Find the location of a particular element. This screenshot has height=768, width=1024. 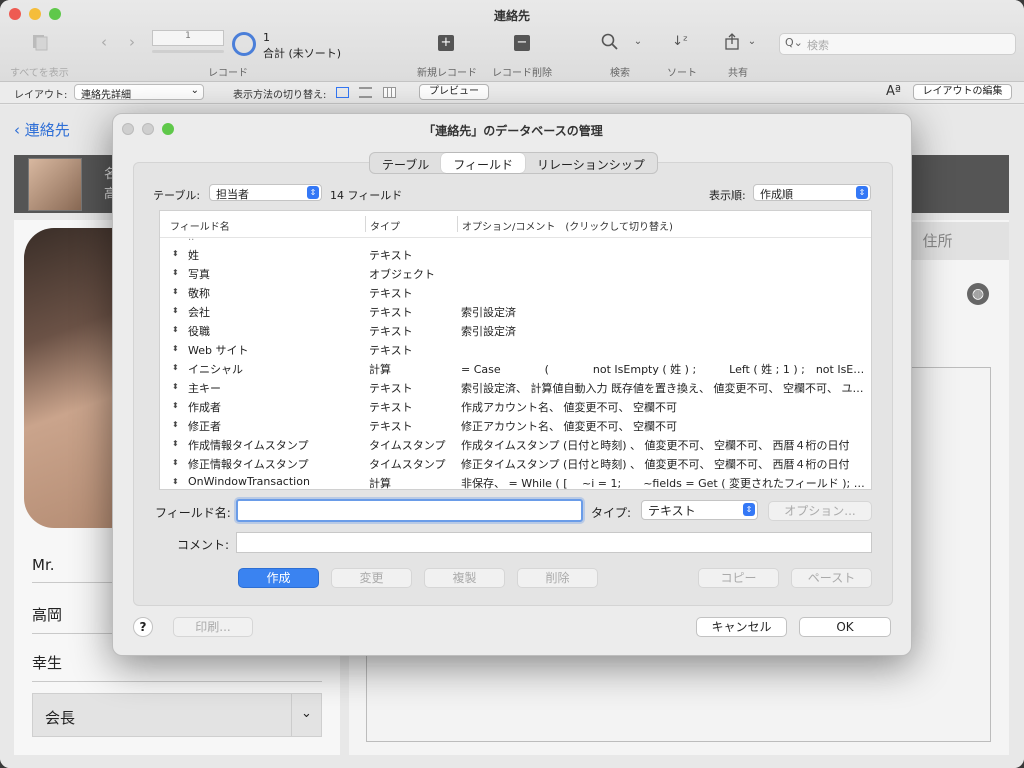

form-view-icon is located at coordinates (342, 92).